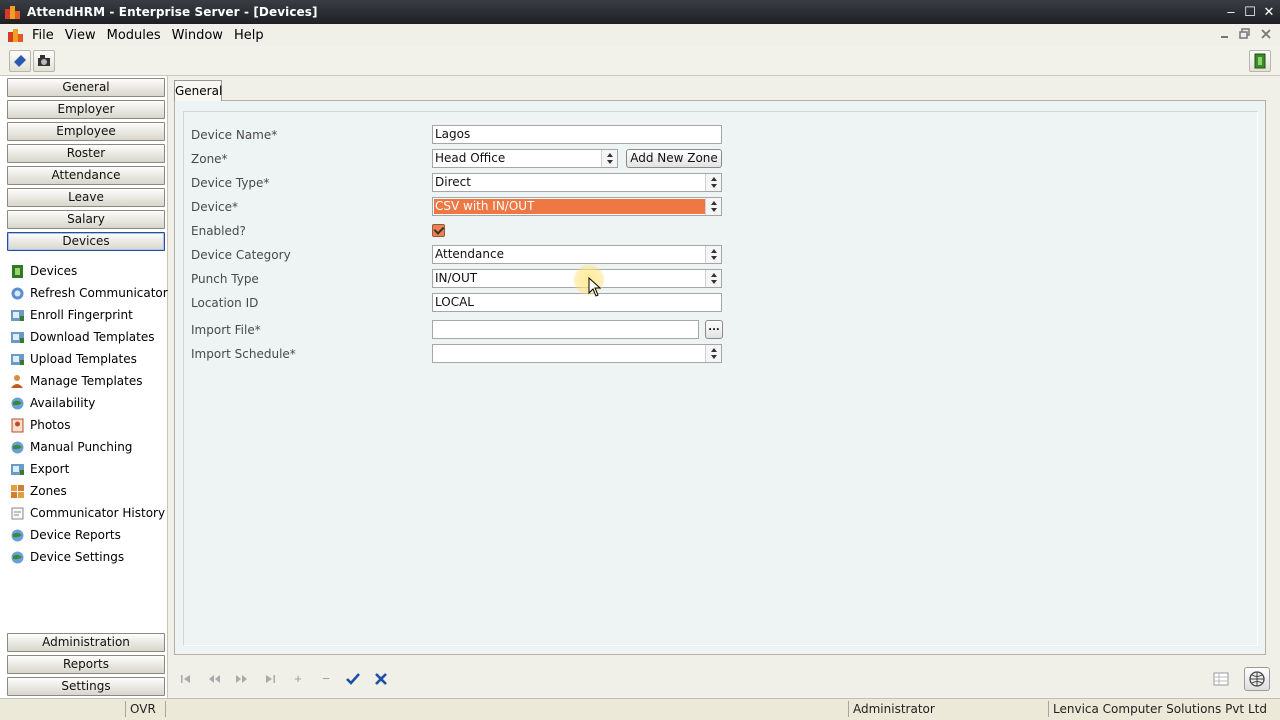 This screenshot has width=1280, height=720. I want to click on nav-attendance-button: Attendance, so click(86, 175).